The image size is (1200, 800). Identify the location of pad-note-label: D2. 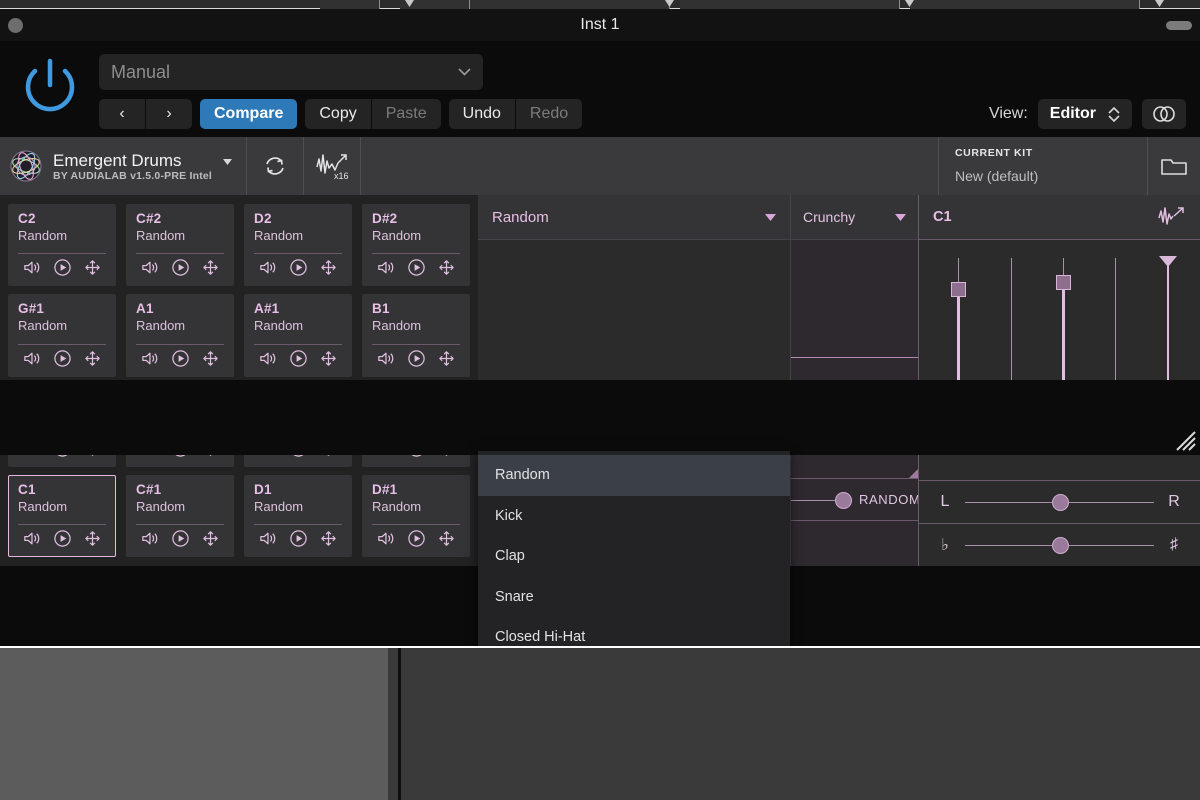
(263, 218).